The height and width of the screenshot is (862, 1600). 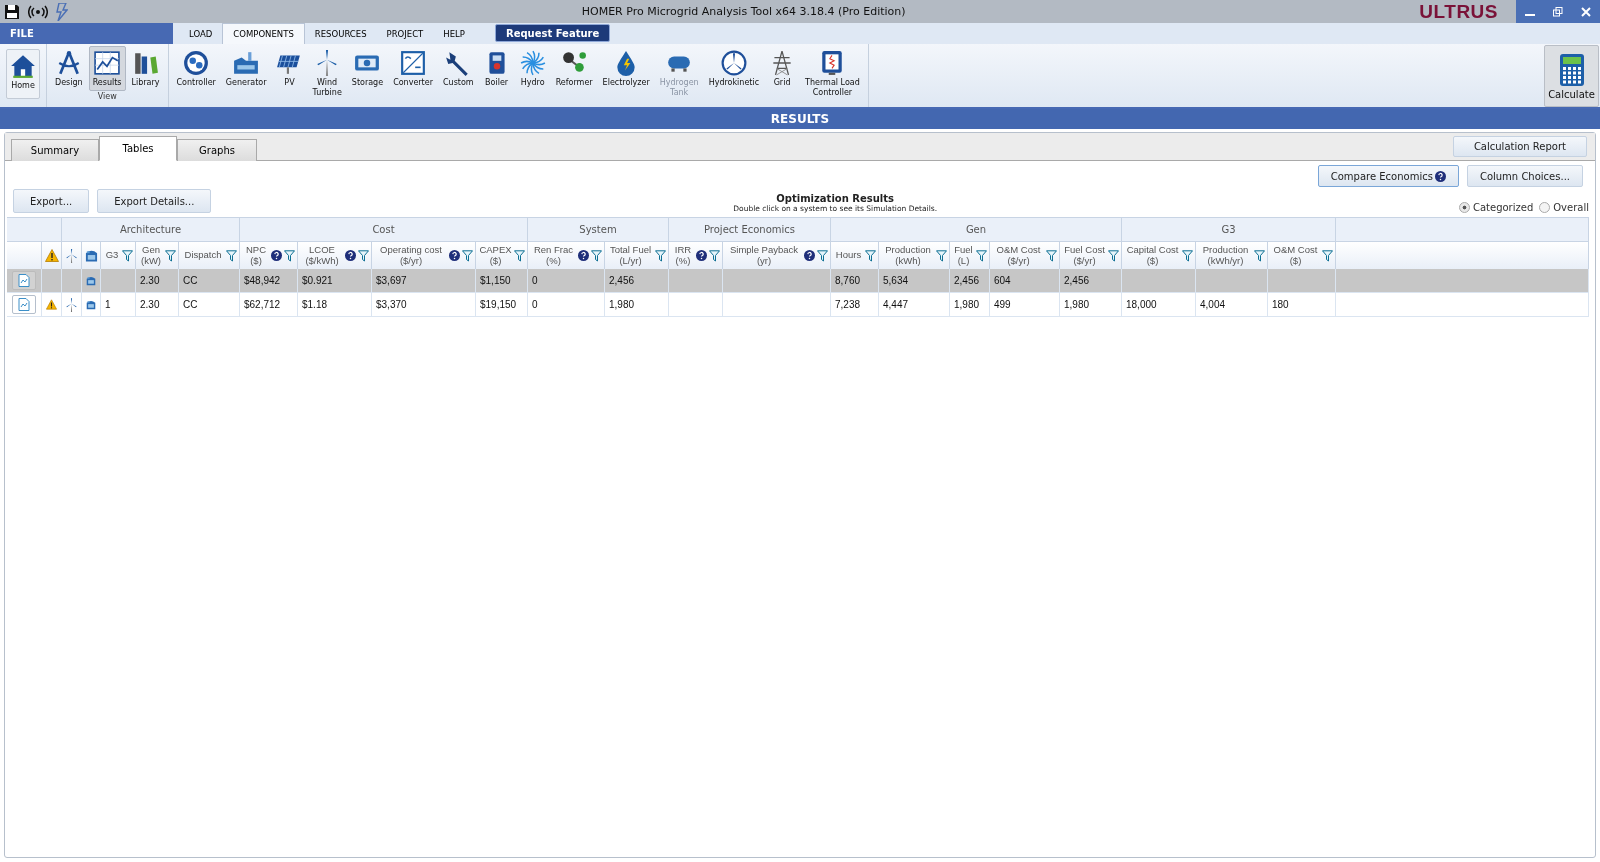 I want to click on column-header: Production (kWh/yr), so click(x=1225, y=255).